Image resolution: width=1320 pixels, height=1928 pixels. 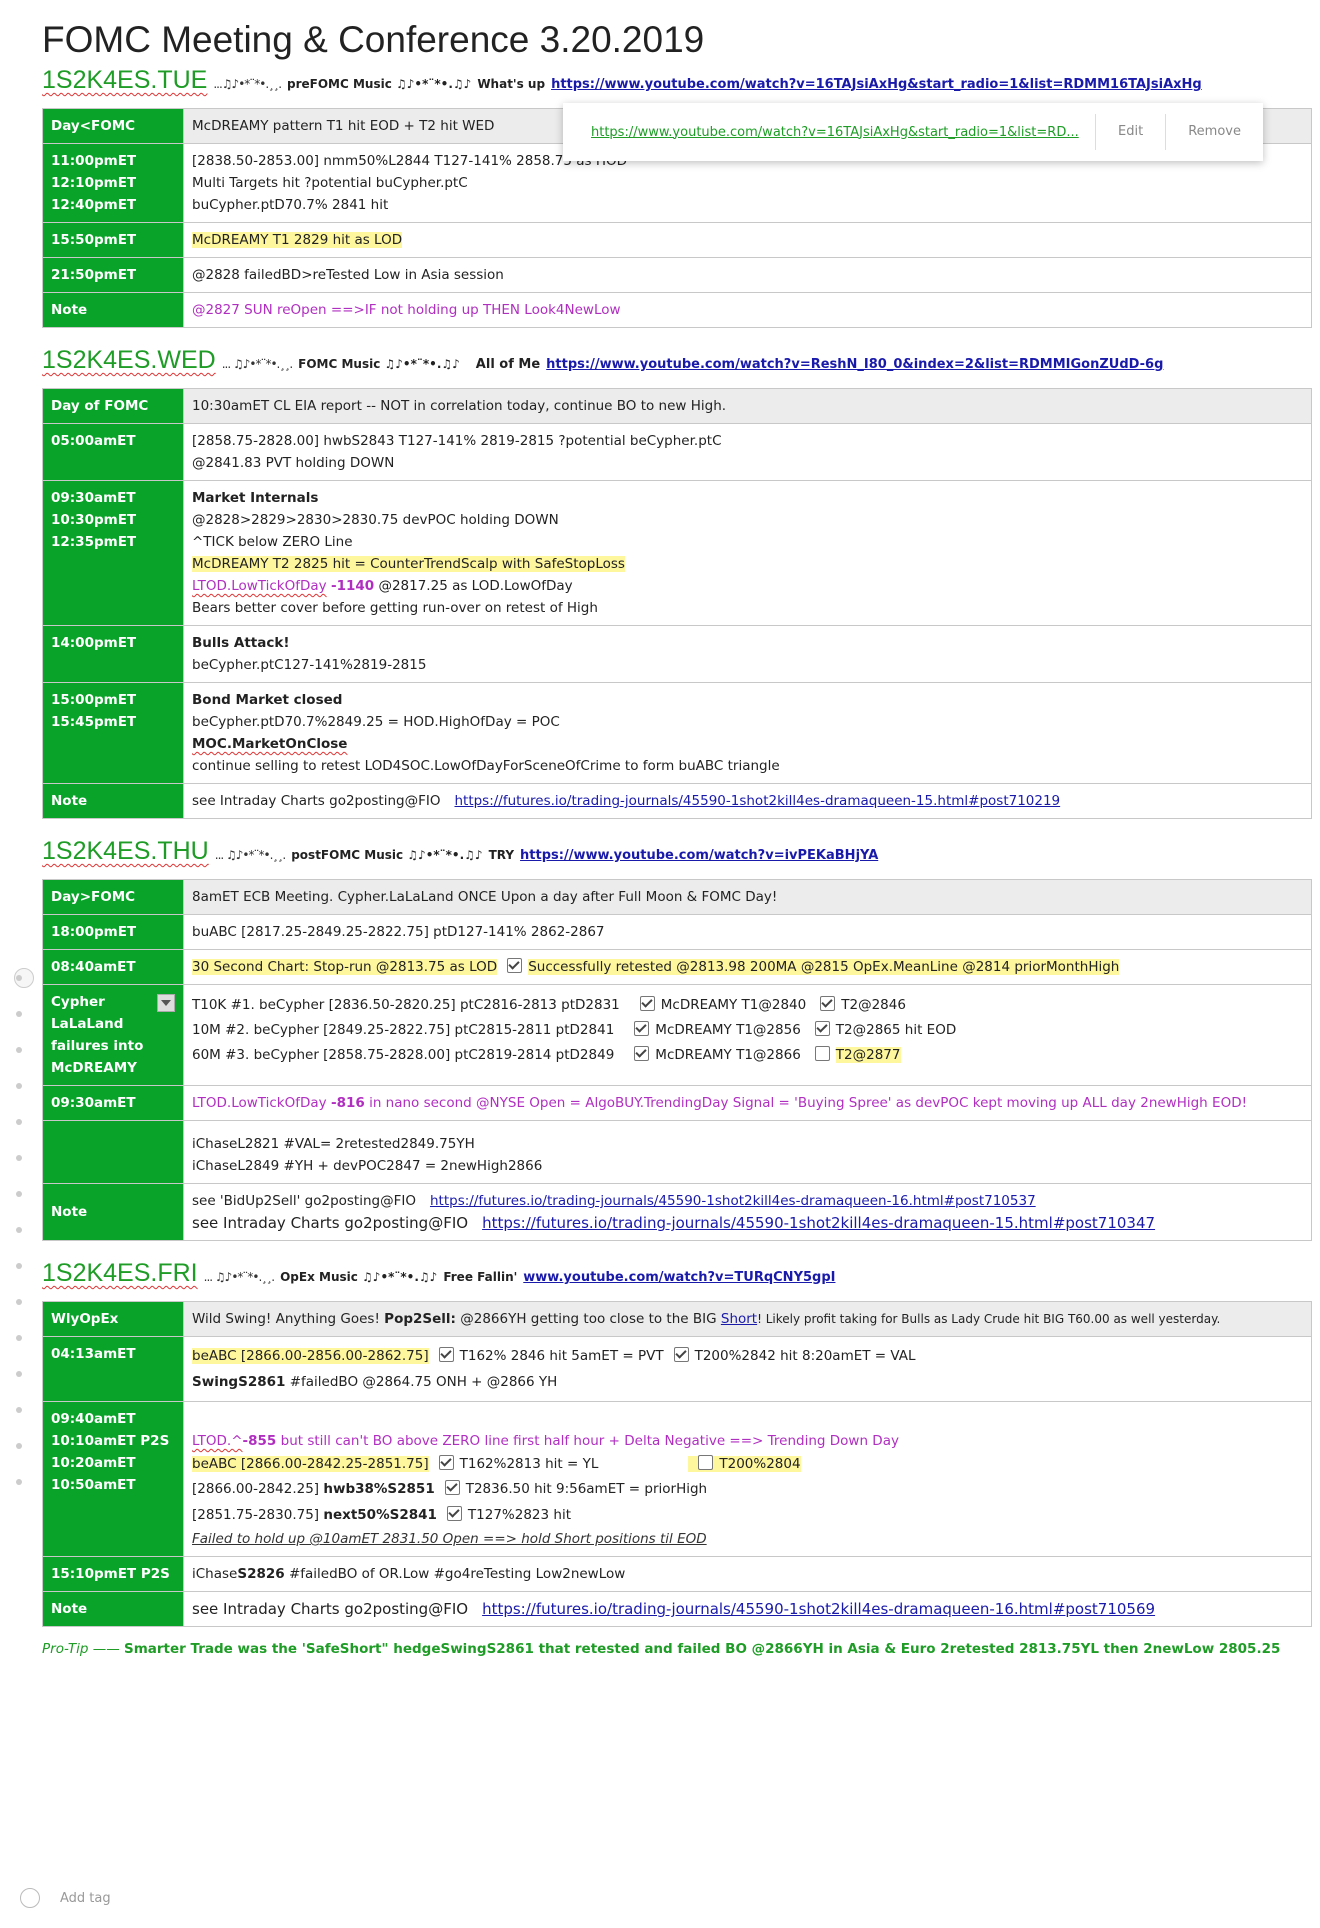 I want to click on fri-music-link: www.youtube.com/watch?v=TURqCNY5gpI, so click(x=679, y=1277).